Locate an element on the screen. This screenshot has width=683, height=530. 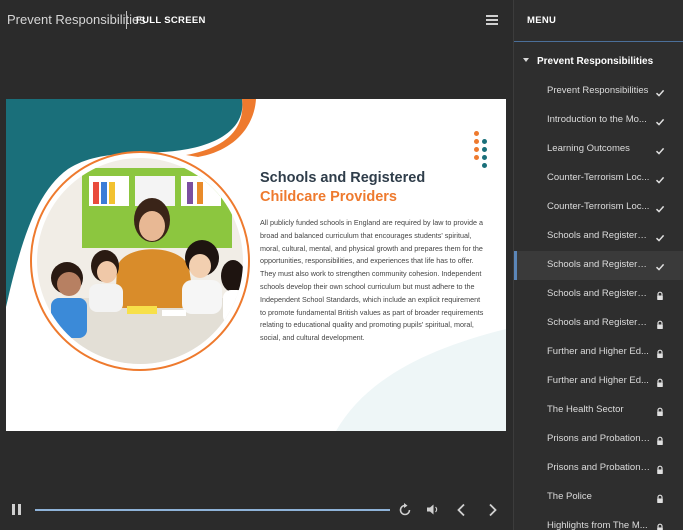
menu-item-label: Learning Outcomes is located at coordinates (588, 148).